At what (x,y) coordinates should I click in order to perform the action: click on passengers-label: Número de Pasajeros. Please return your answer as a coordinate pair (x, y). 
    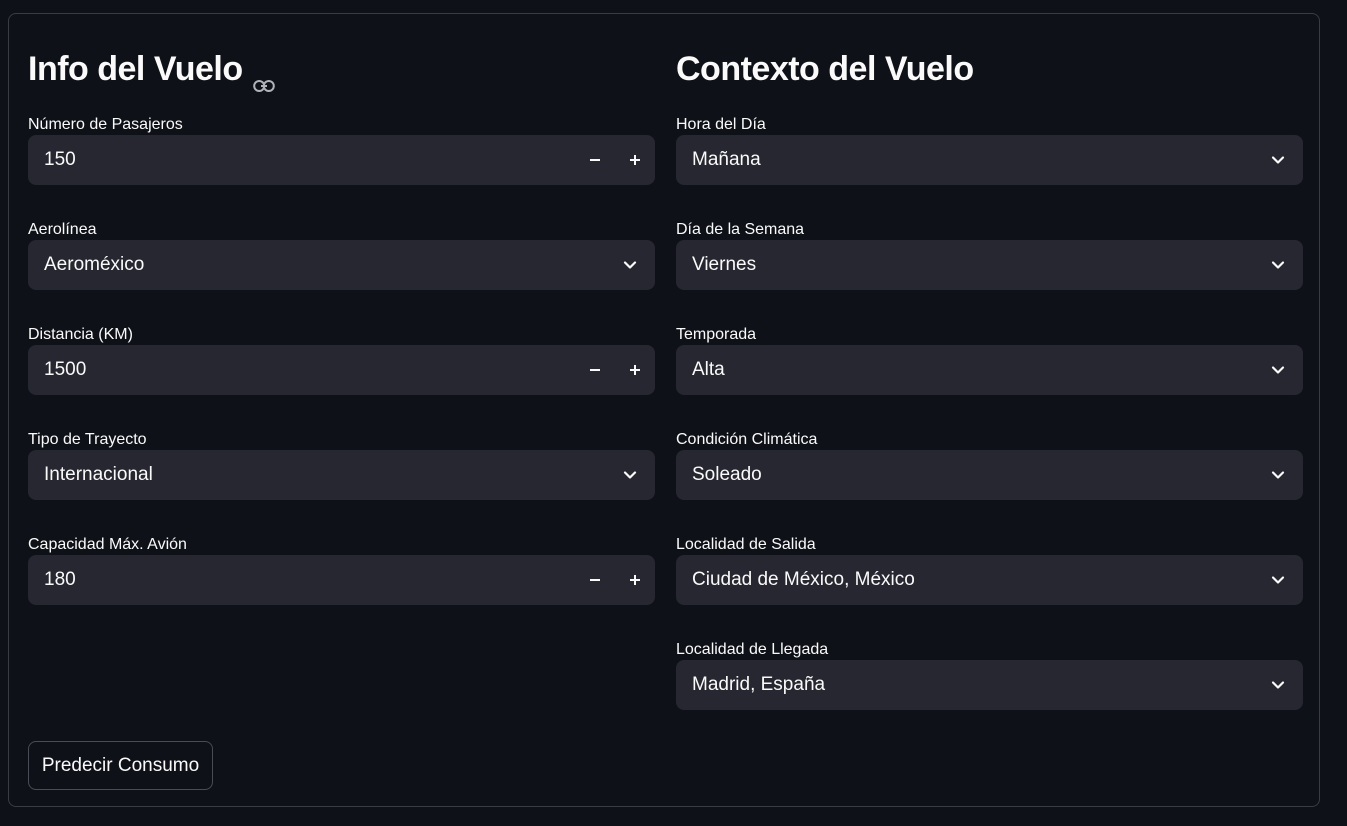
    Looking at the image, I should click on (105, 124).